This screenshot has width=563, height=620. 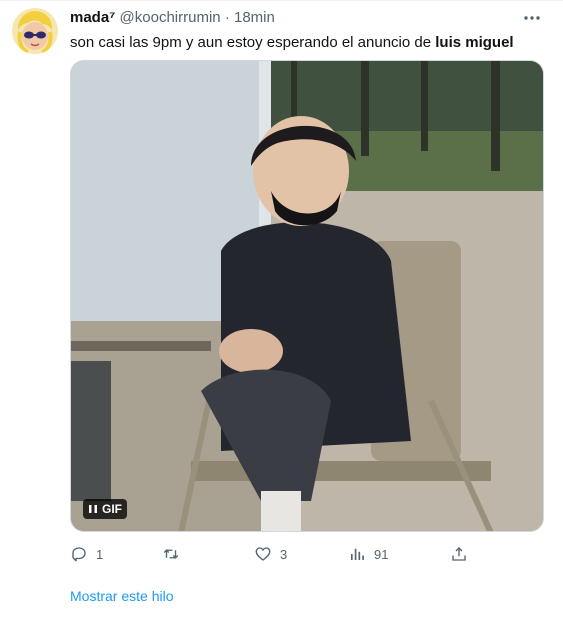 I want to click on heart-icon, so click(x=263, y=554).